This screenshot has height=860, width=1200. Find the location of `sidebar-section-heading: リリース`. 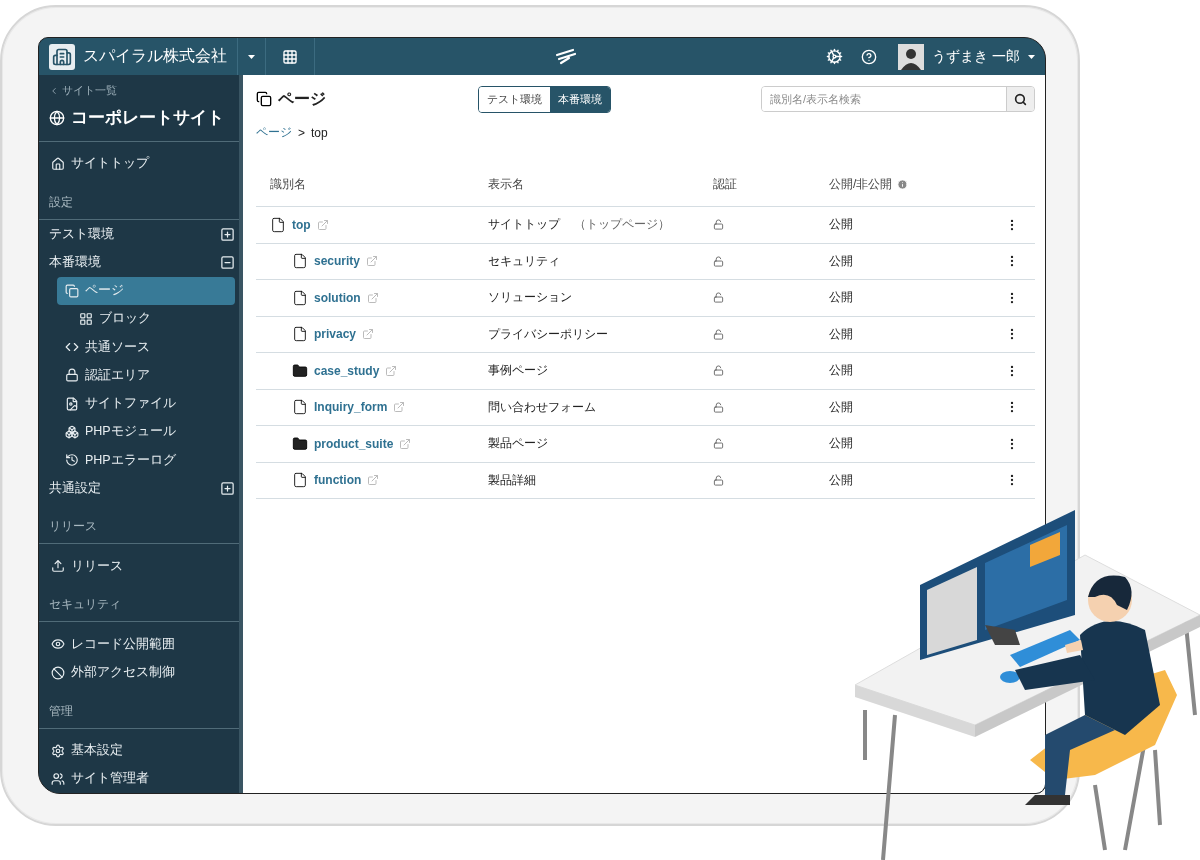

sidebar-section-heading: リリース is located at coordinates (139, 523).